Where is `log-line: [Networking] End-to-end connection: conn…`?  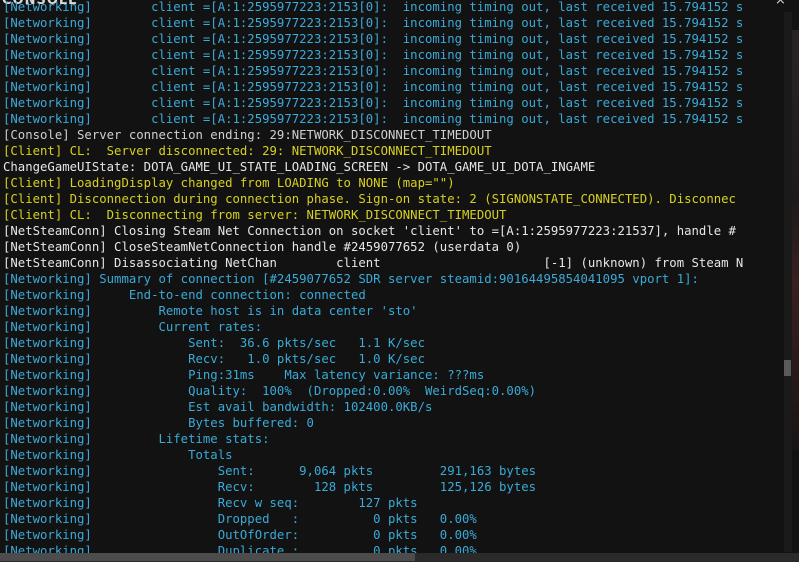 log-line: [Networking] End-to-end connection: conn… is located at coordinates (184, 295).